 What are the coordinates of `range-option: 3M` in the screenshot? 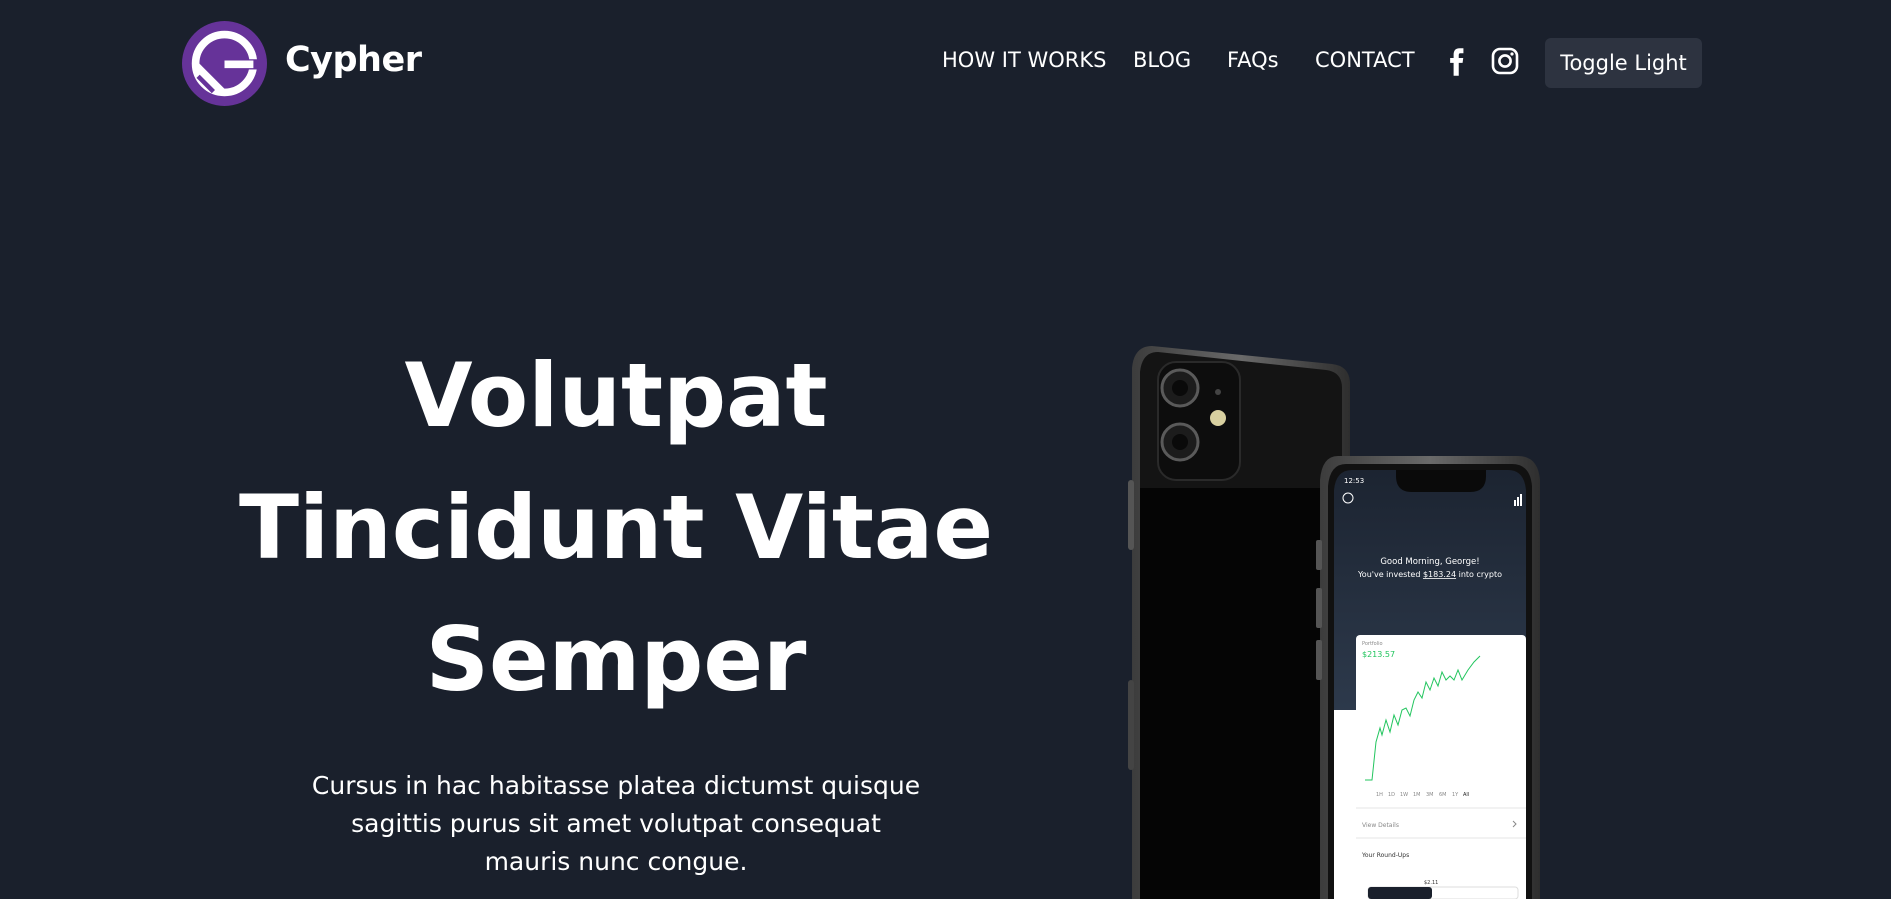 It's located at (1430, 795).